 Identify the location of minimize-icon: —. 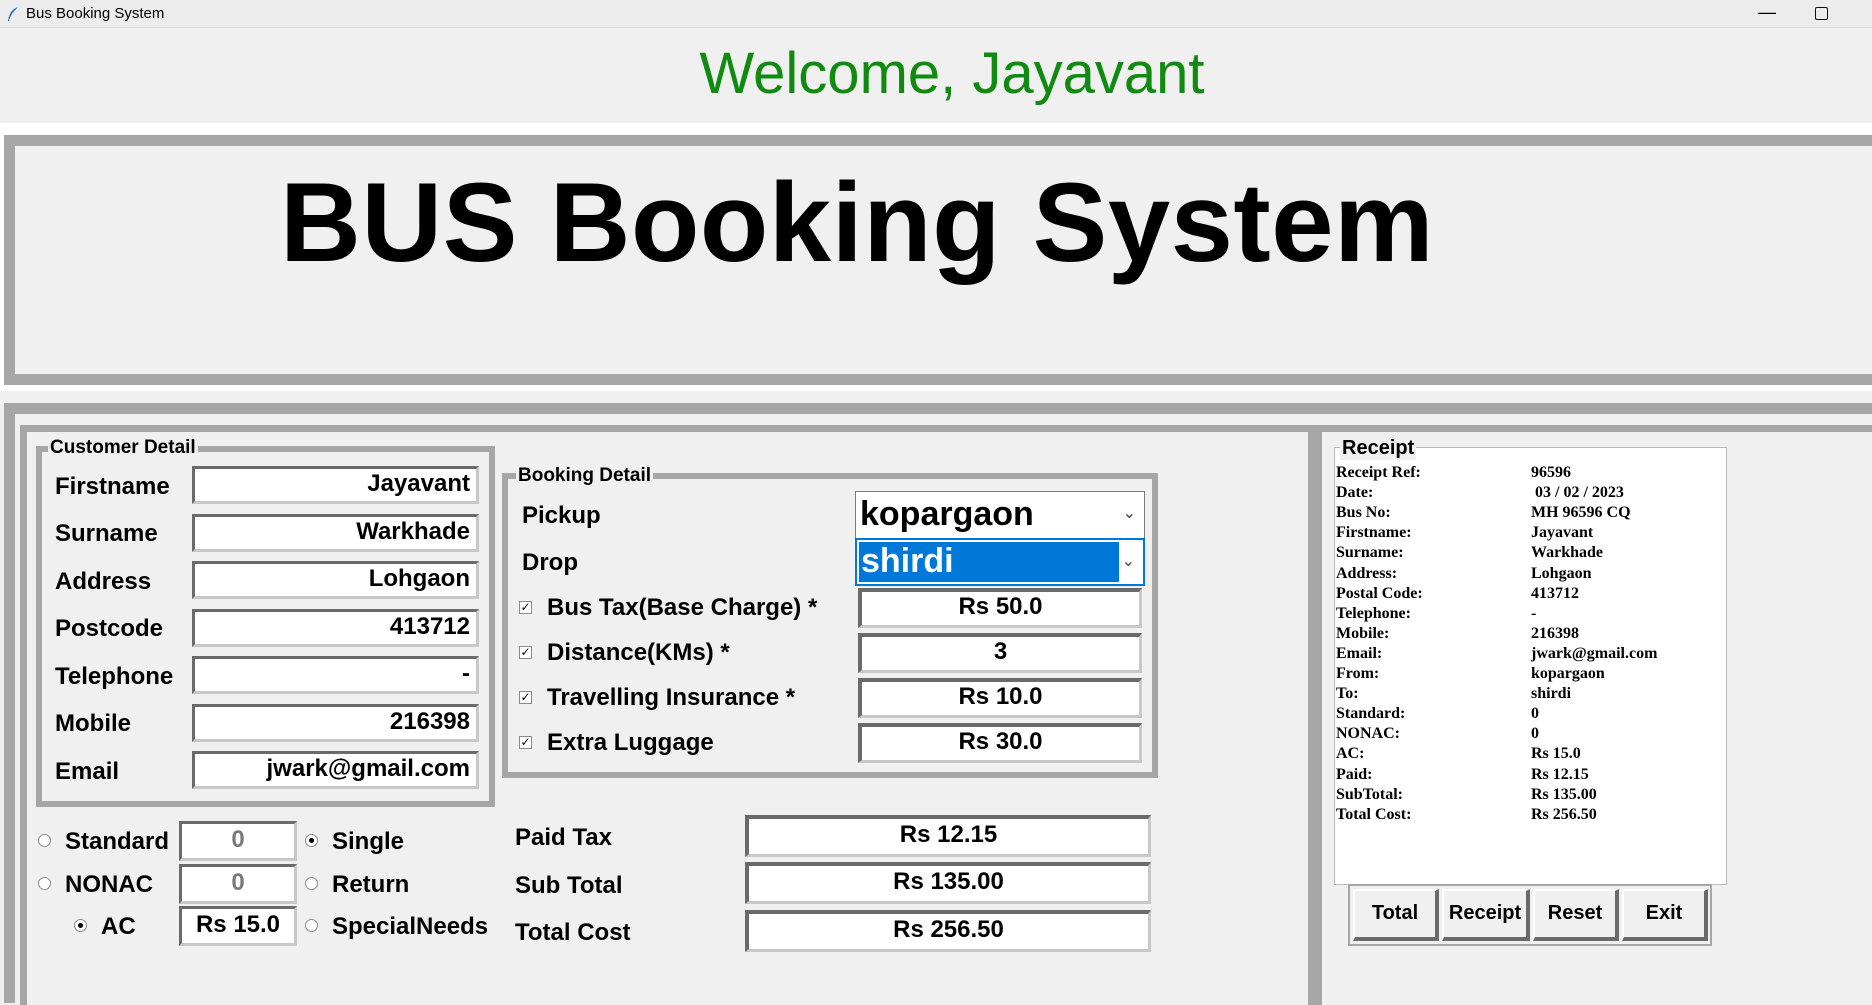
(1767, 13).